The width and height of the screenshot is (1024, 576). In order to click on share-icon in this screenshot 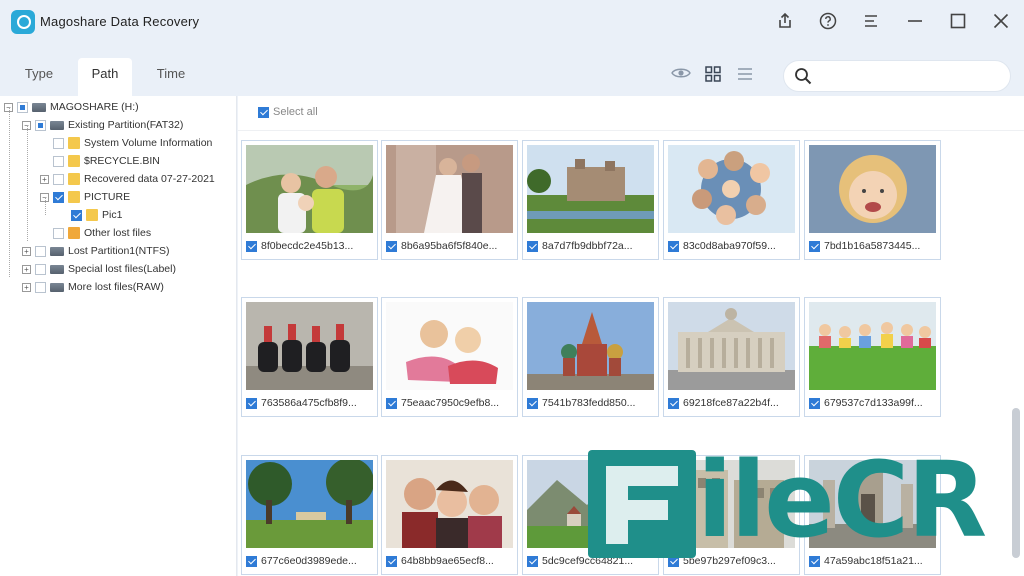, I will do `click(785, 22)`.